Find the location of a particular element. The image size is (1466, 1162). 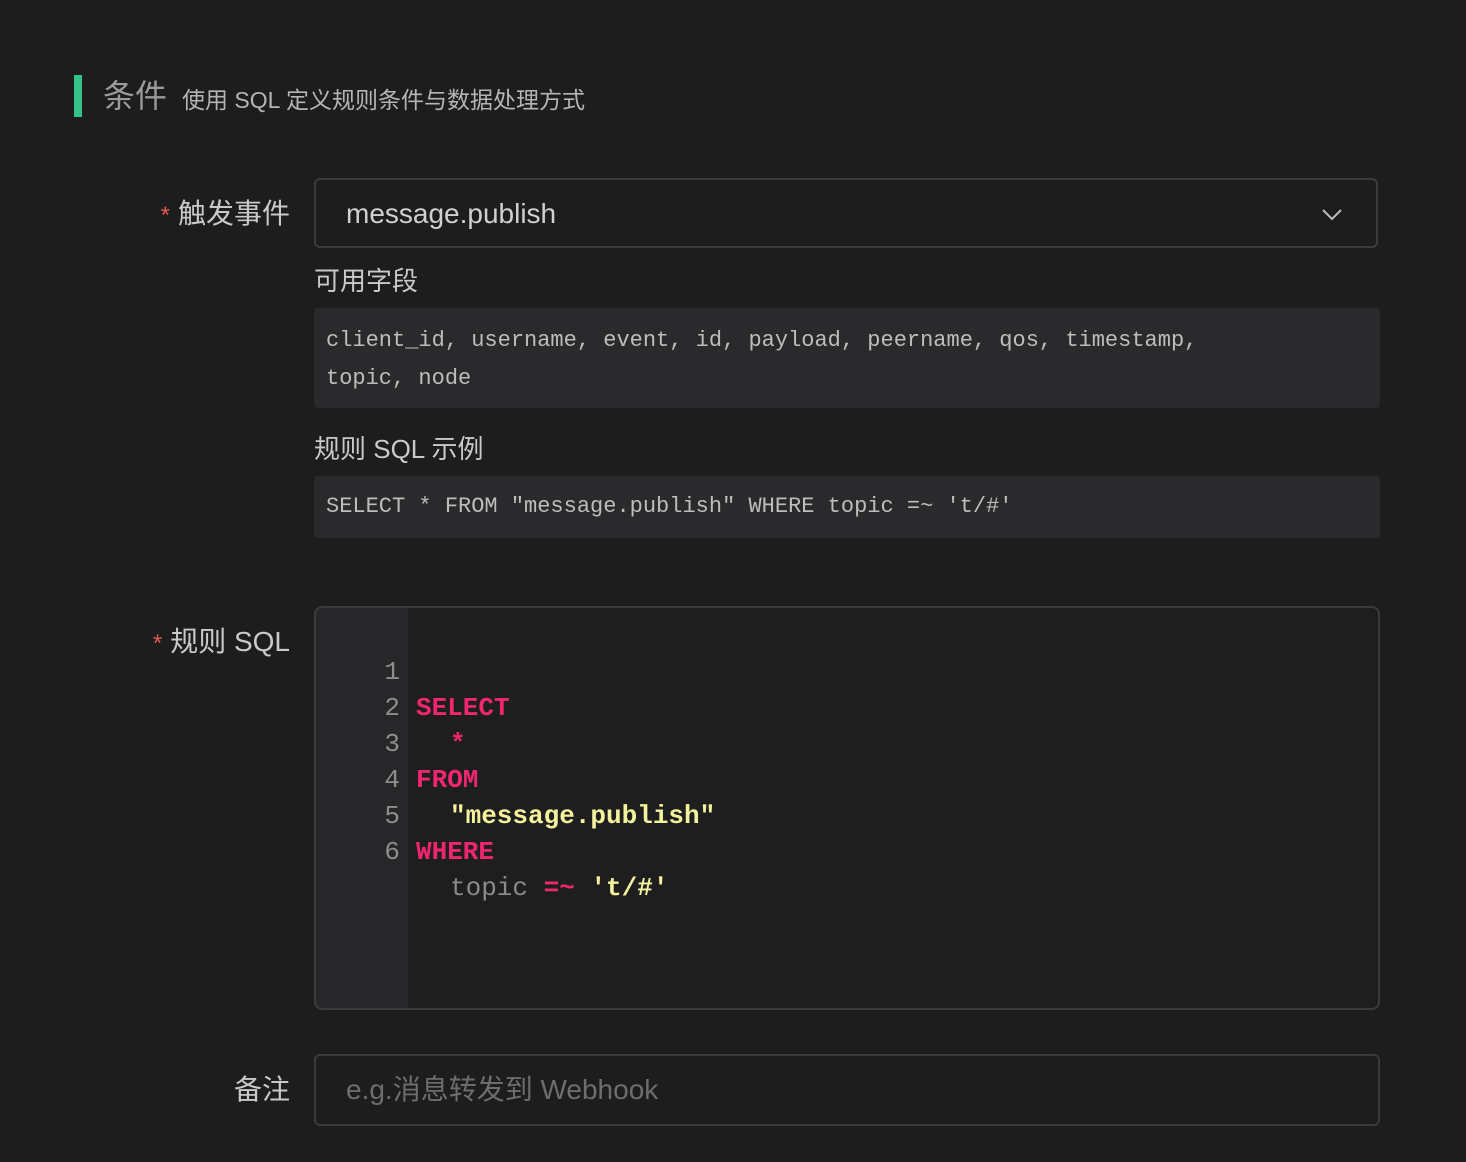

section-accent-bar is located at coordinates (78, 96).